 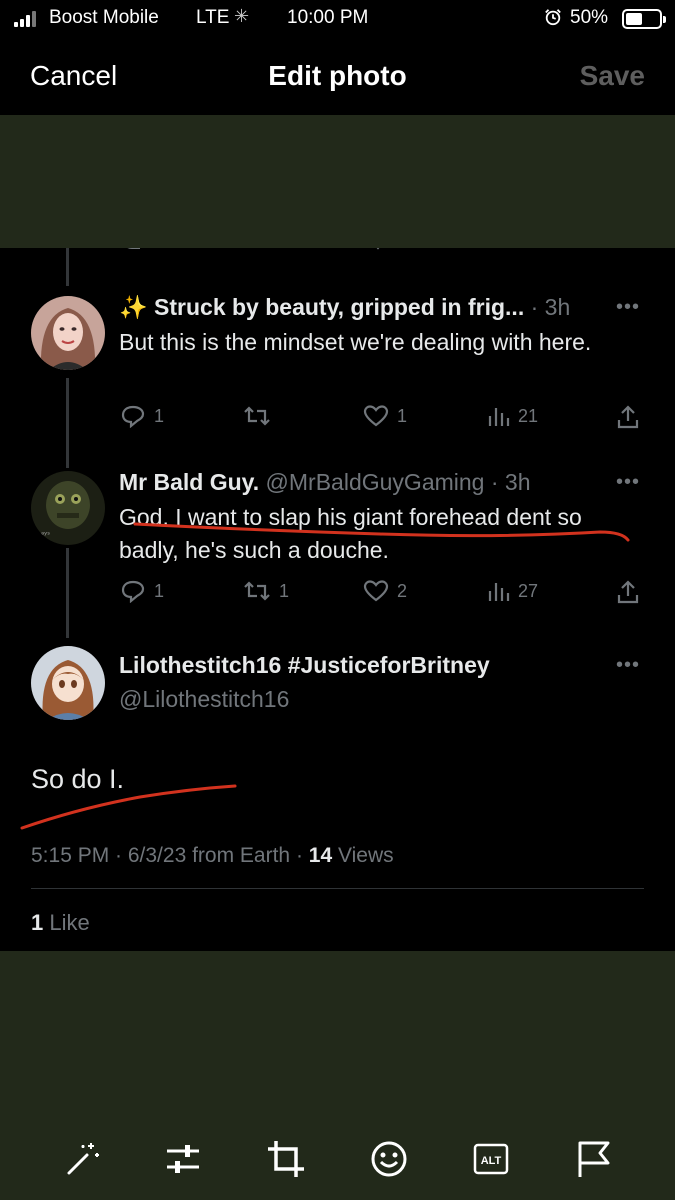 I want to click on signal-strength-icon, so click(x=25, y=19).